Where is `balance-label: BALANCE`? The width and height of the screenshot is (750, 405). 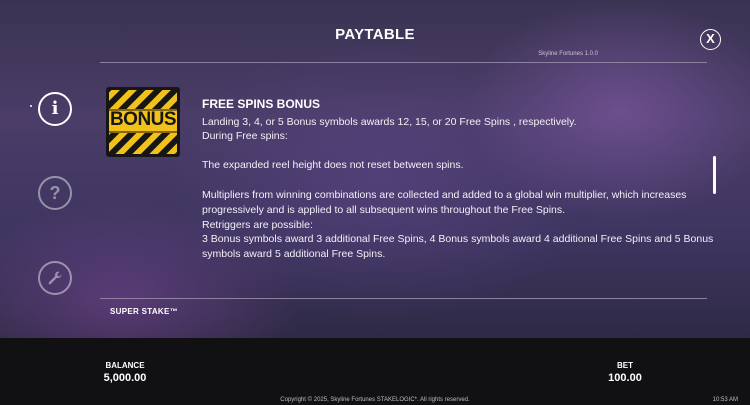 balance-label: BALANCE is located at coordinates (125, 365).